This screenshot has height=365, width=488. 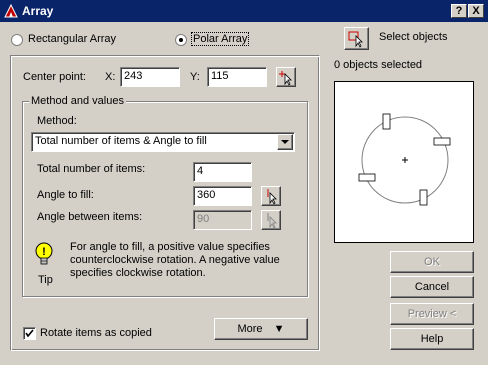 I want to click on window-title: Array, so click(x=38, y=11).